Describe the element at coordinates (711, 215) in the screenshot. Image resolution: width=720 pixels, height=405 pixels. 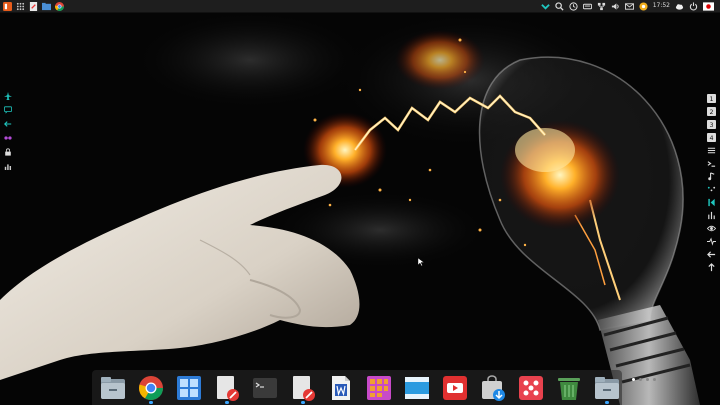
I see `equalizer-icon` at that location.